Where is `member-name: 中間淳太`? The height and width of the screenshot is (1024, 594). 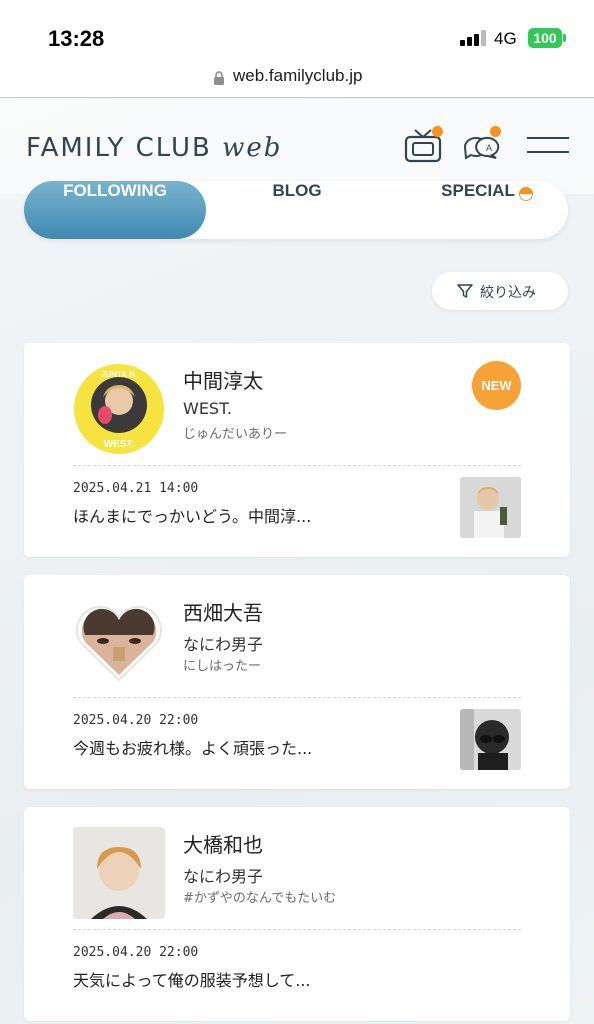
member-name: 中間淳太 is located at coordinates (223, 379).